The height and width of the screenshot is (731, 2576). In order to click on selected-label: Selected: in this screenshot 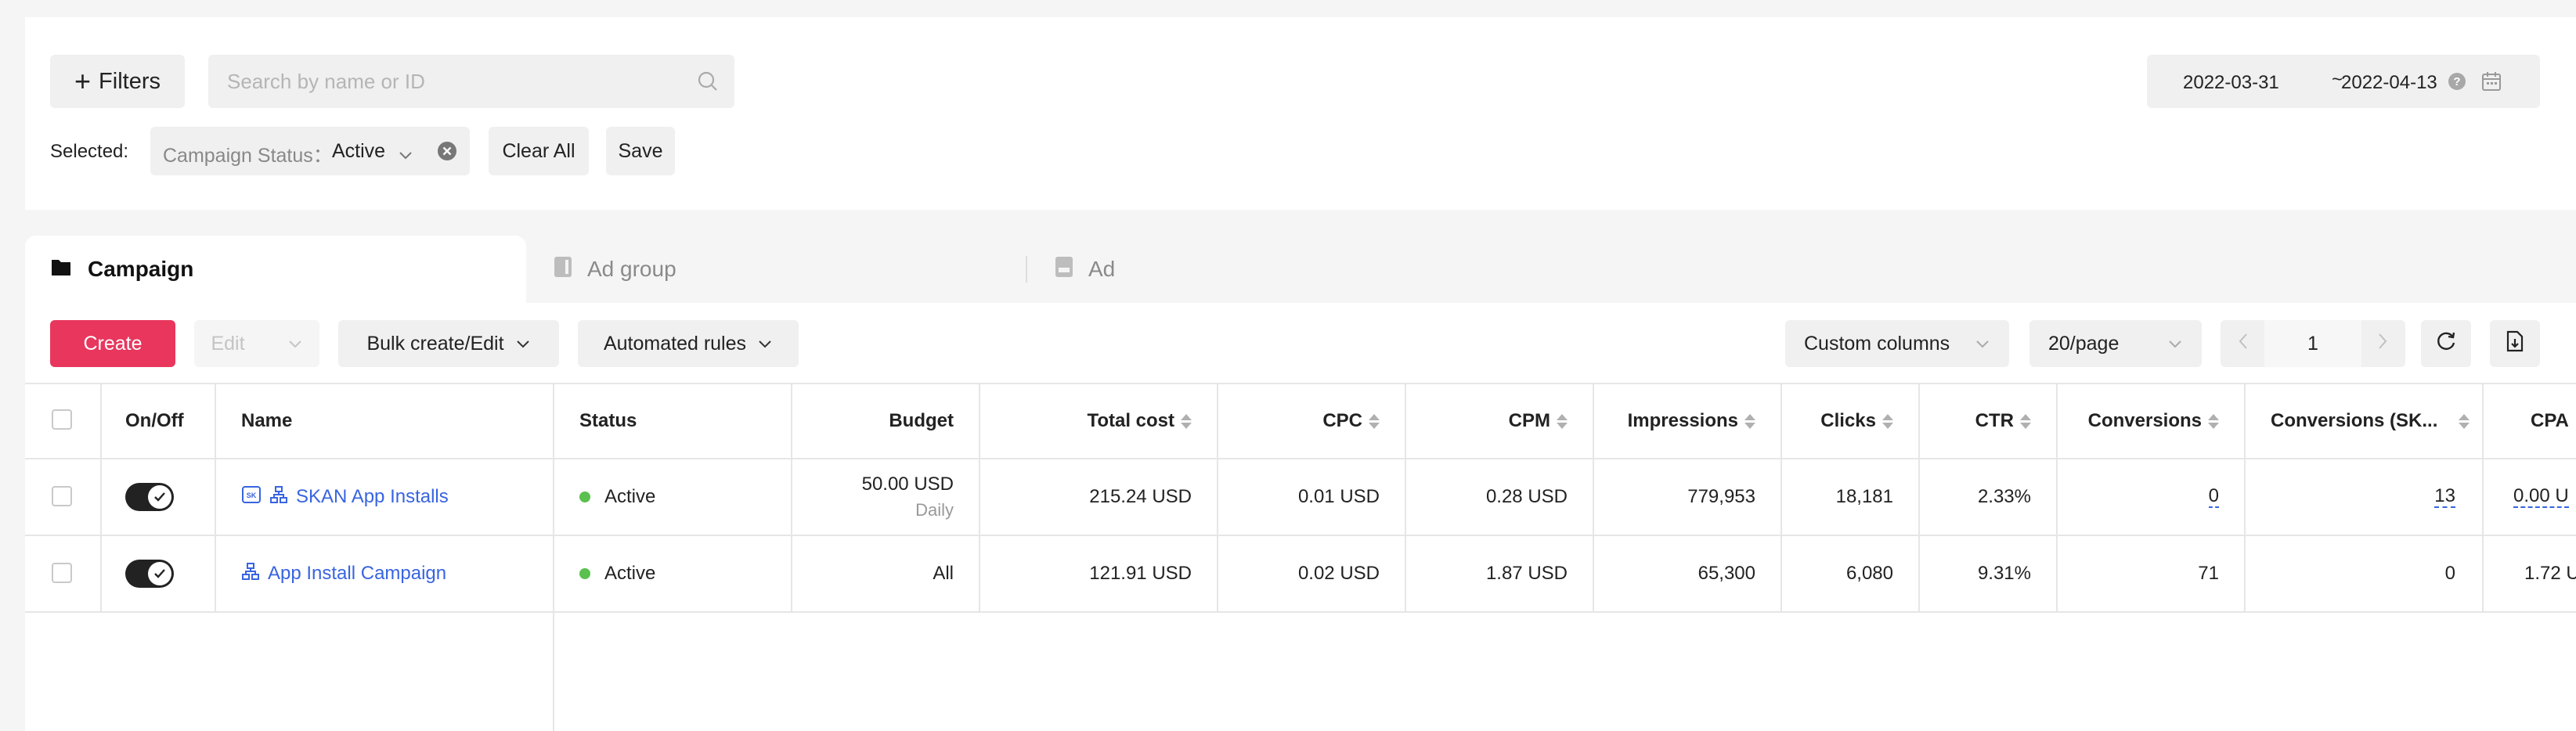, I will do `click(90, 151)`.